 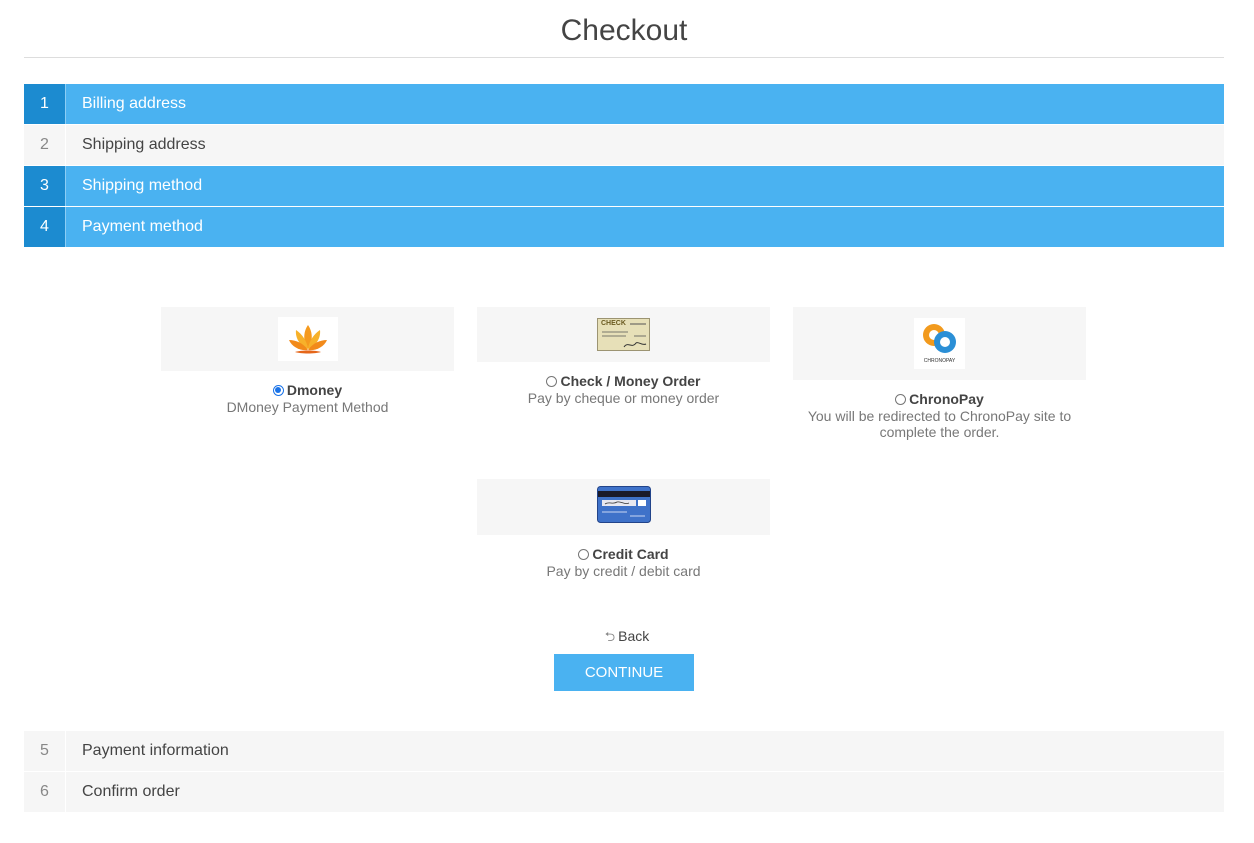 I want to click on method-description: Pay by cheque or money order, so click(x=623, y=398).